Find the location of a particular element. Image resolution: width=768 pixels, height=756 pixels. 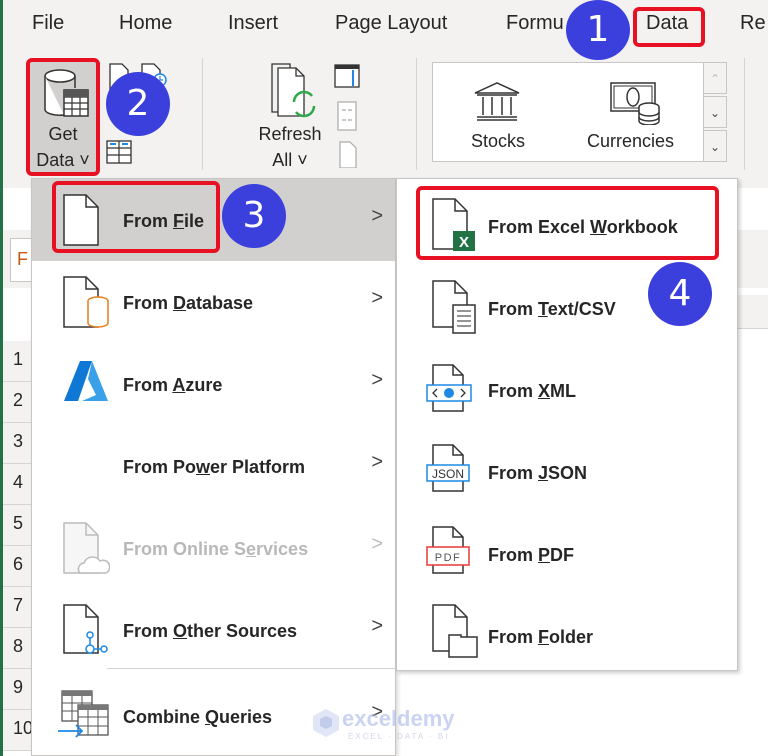

get-data-label-1: Get is located at coordinates (63, 134).